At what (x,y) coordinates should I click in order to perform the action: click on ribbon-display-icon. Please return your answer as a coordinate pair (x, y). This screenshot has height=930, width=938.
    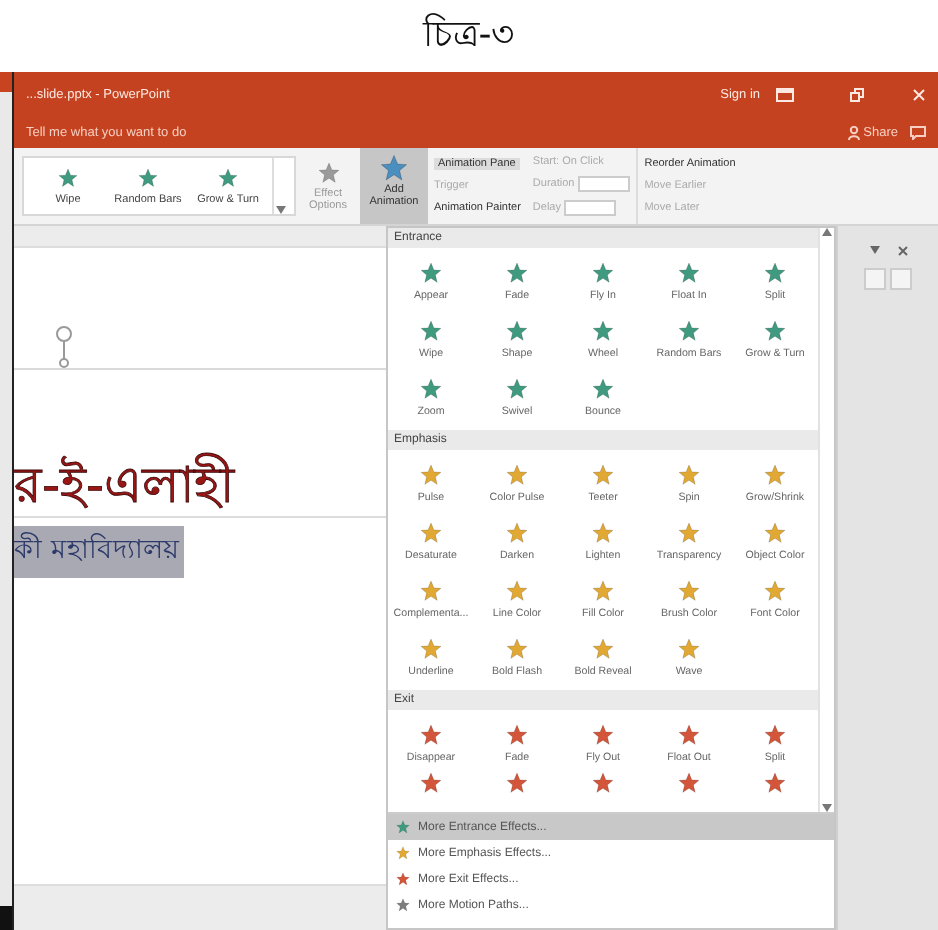
    Looking at the image, I should click on (785, 94).